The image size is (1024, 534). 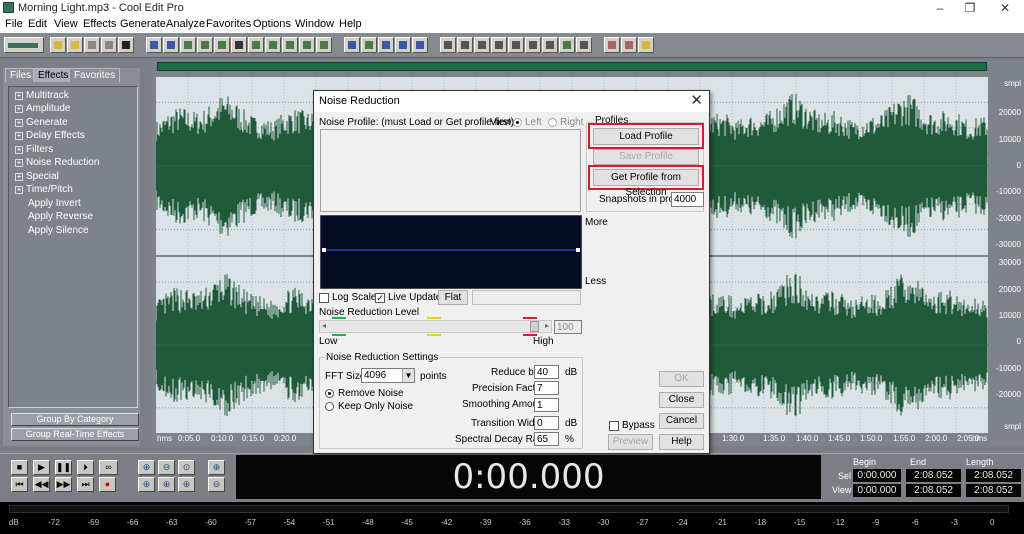 I want to click on trim-icon, so click(x=307, y=45).